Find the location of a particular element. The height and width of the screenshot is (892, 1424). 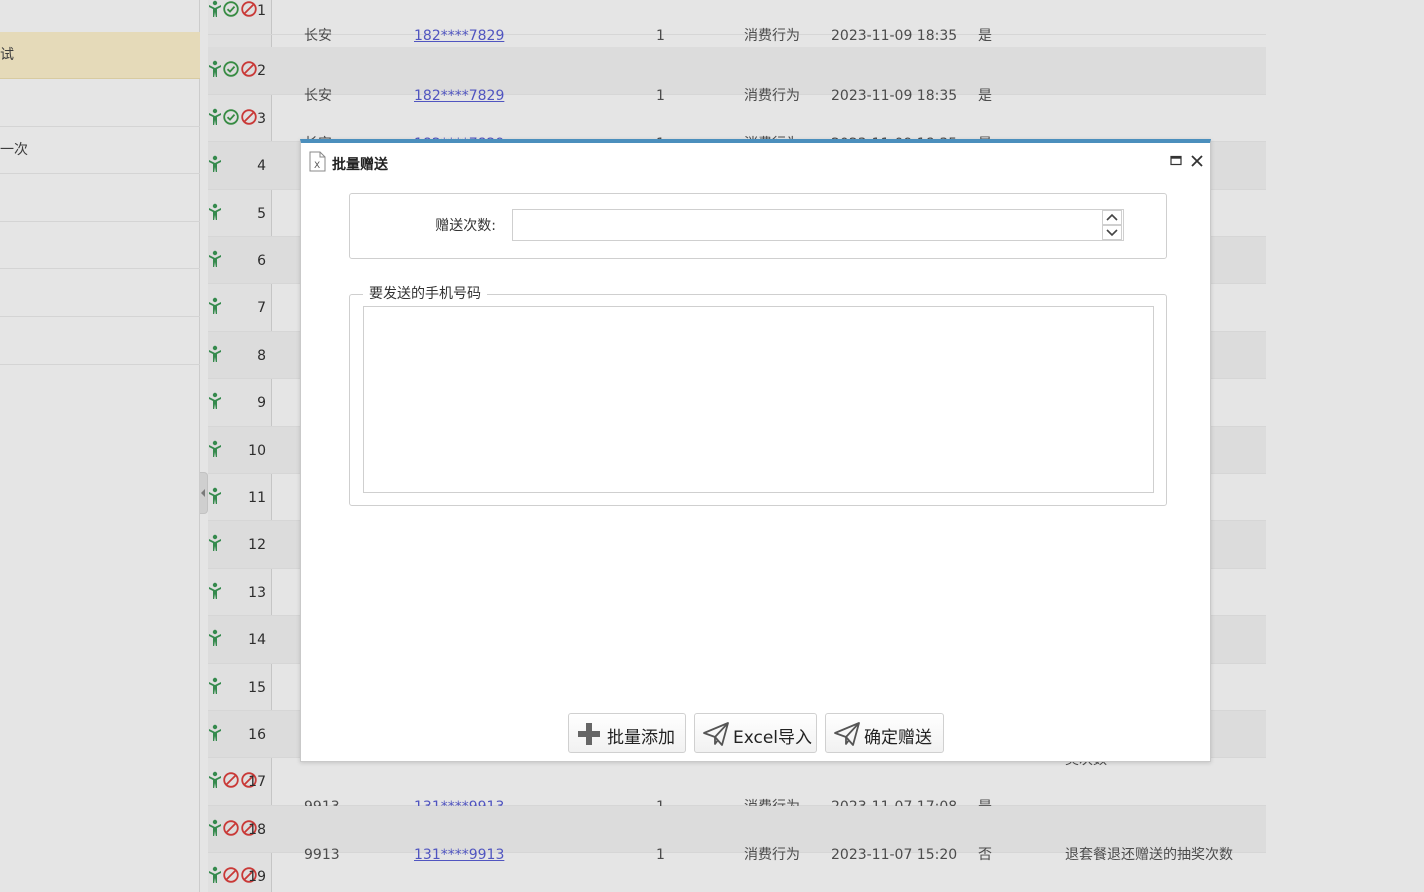

maximize-icon is located at coordinates (1176, 161).